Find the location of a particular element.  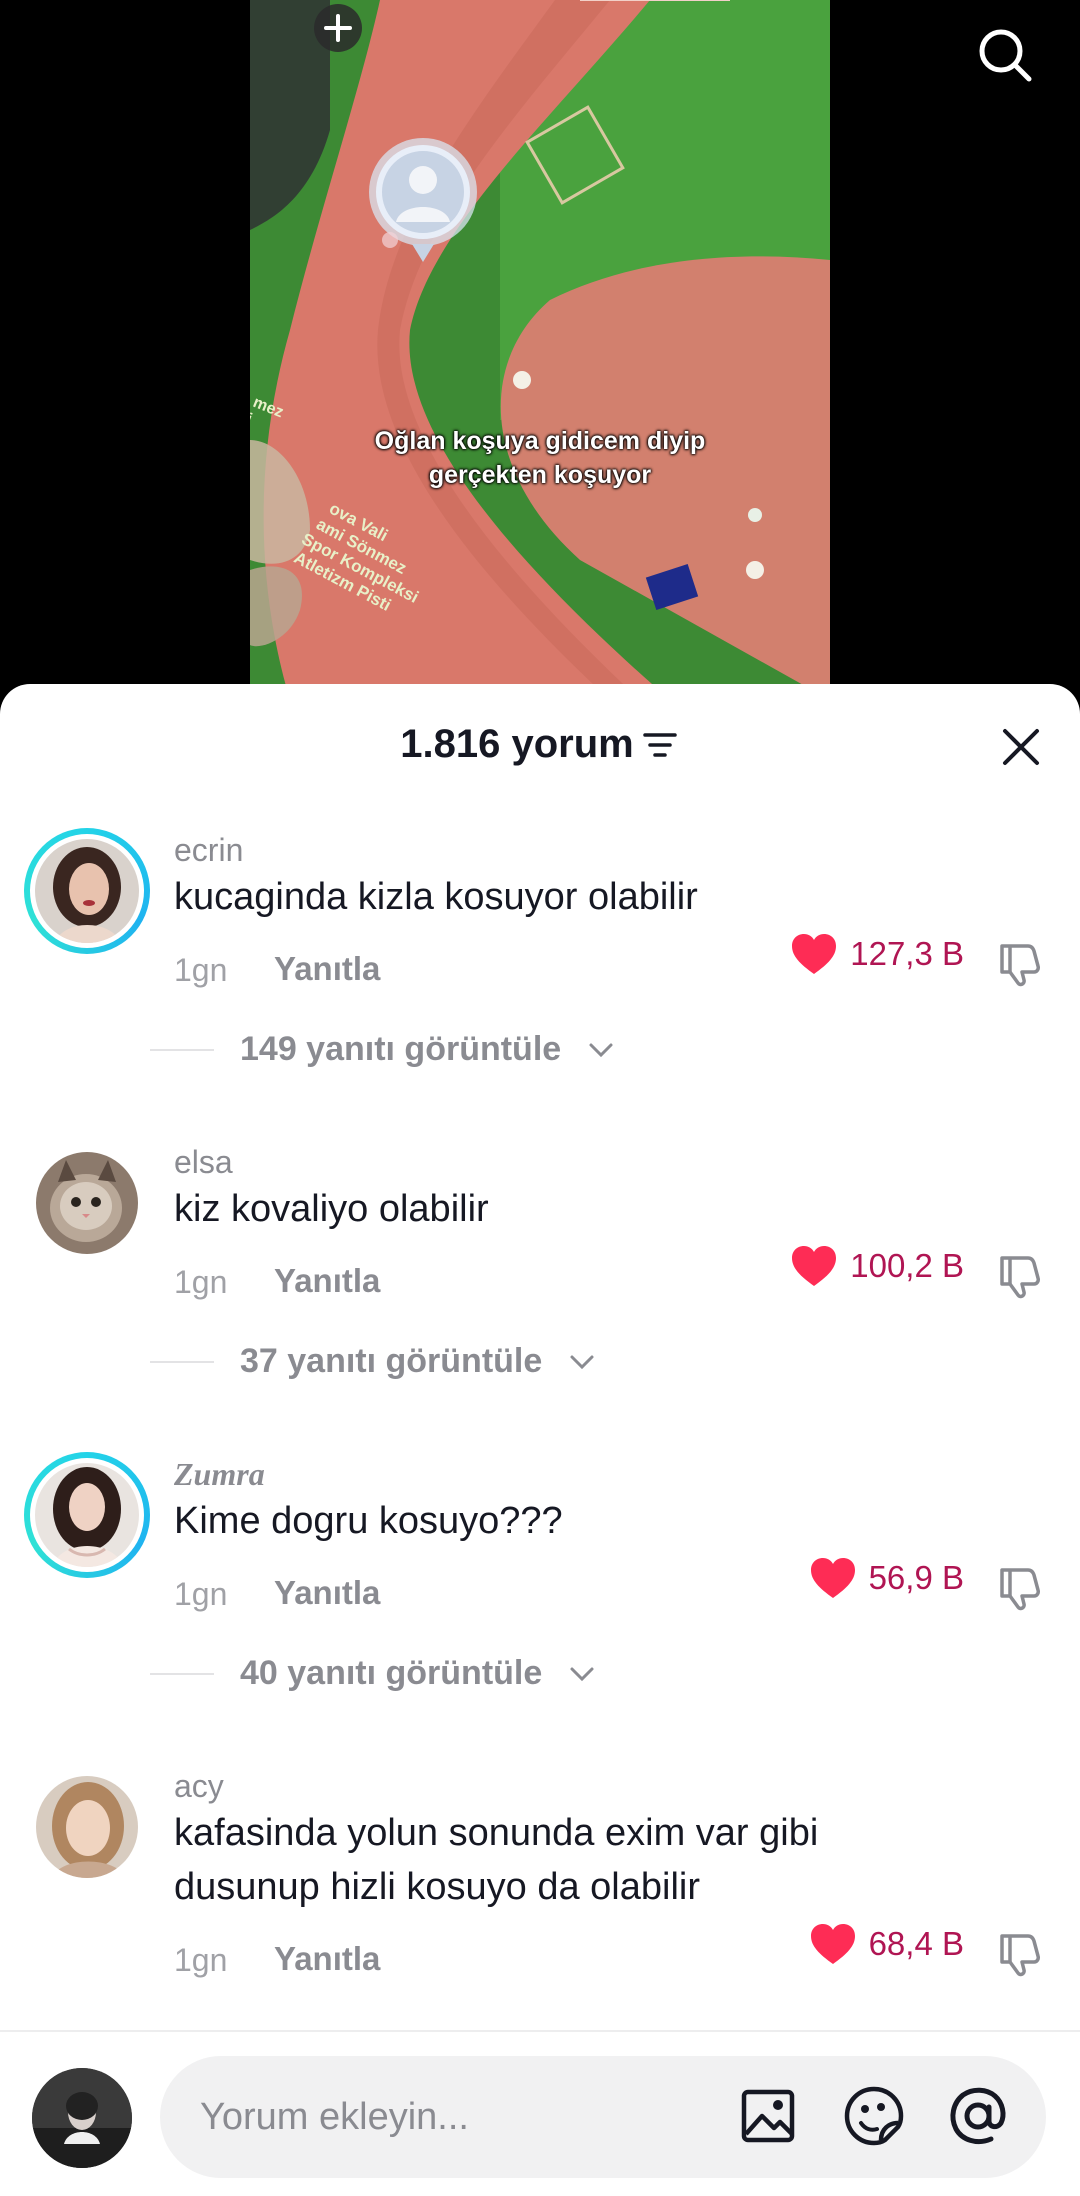

plus-icon is located at coordinates (338, 28).